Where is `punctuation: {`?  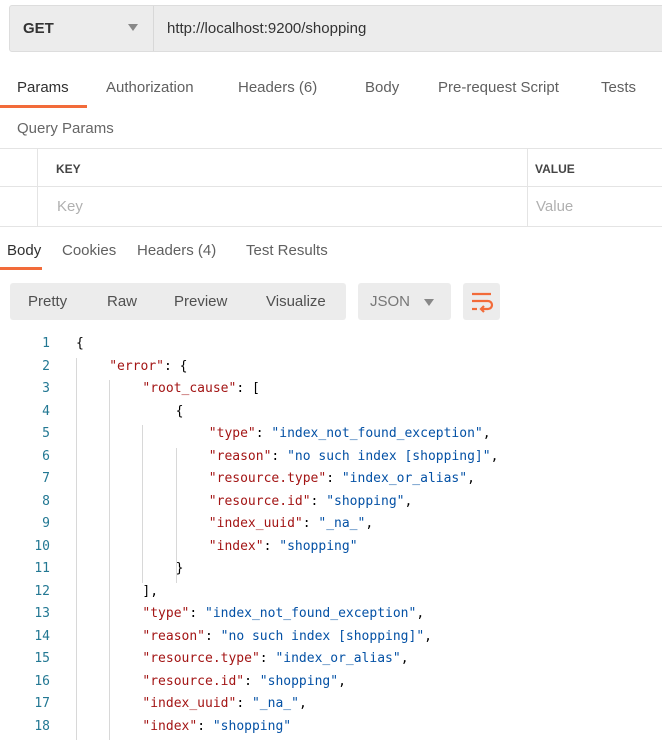
punctuation: { is located at coordinates (80, 343).